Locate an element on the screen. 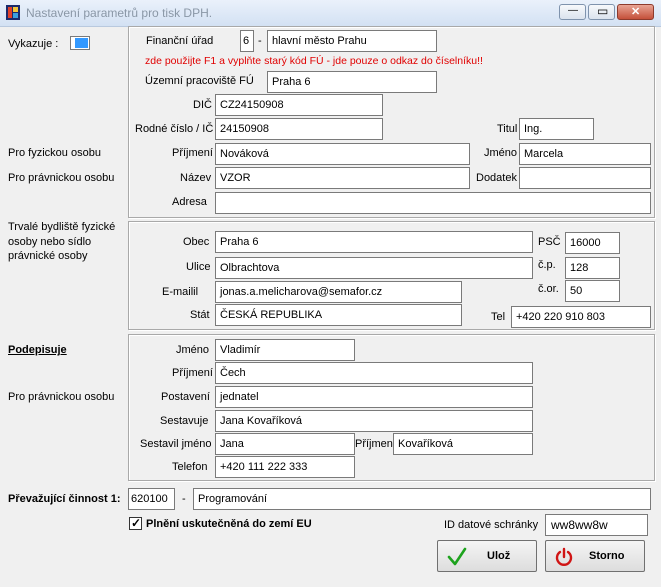  power-icon is located at coordinates (564, 556).